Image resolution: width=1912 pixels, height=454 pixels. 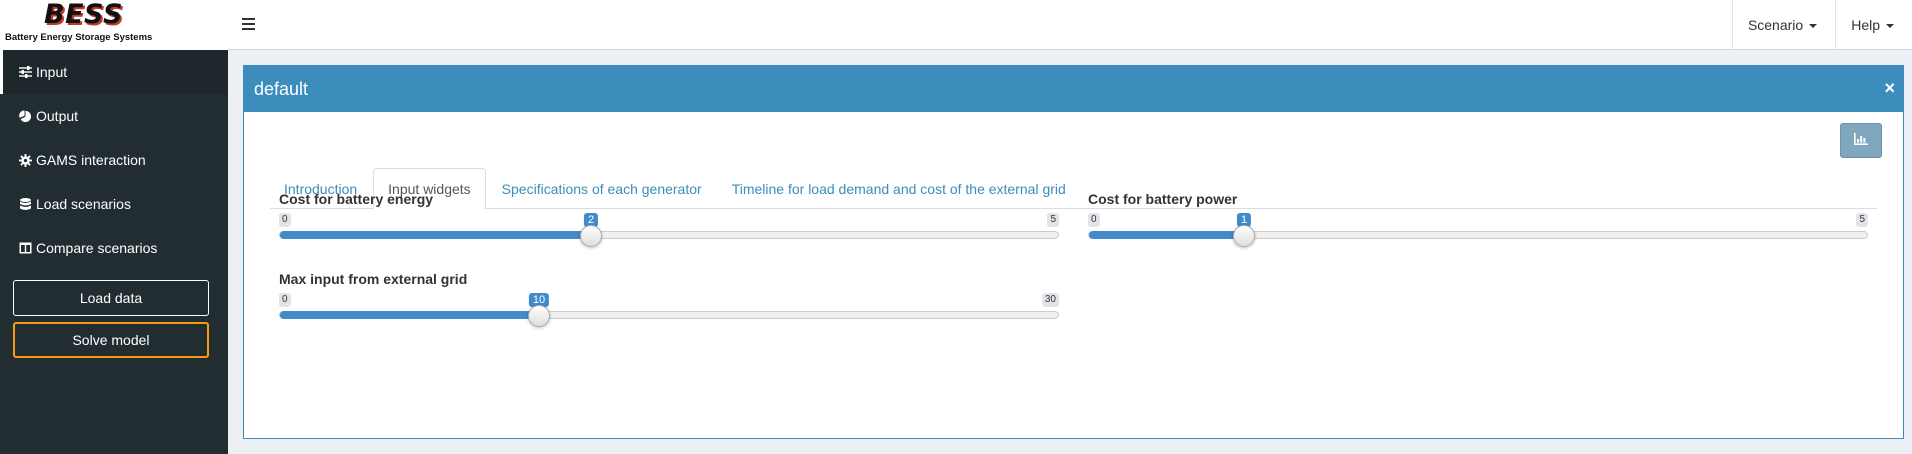 I want to click on slider-label: Cost for battery power, so click(x=1163, y=199).